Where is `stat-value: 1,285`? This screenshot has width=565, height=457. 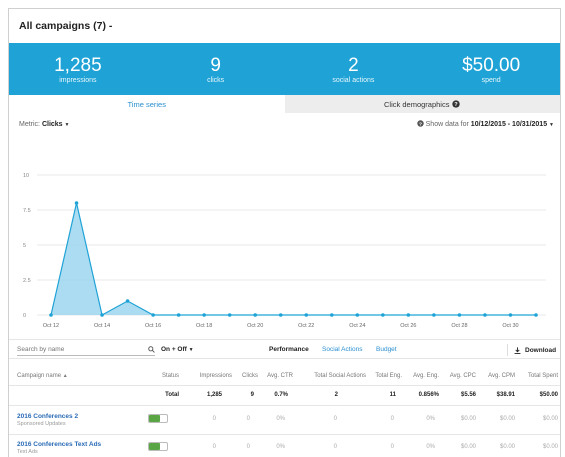 stat-value: 1,285 is located at coordinates (78, 65).